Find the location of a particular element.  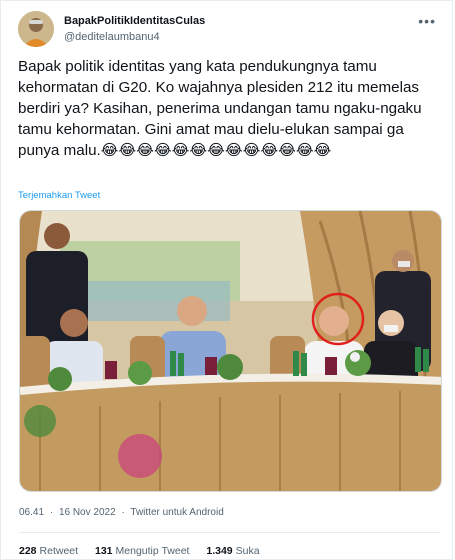

tweet-time: 06.41 is located at coordinates (31, 512).